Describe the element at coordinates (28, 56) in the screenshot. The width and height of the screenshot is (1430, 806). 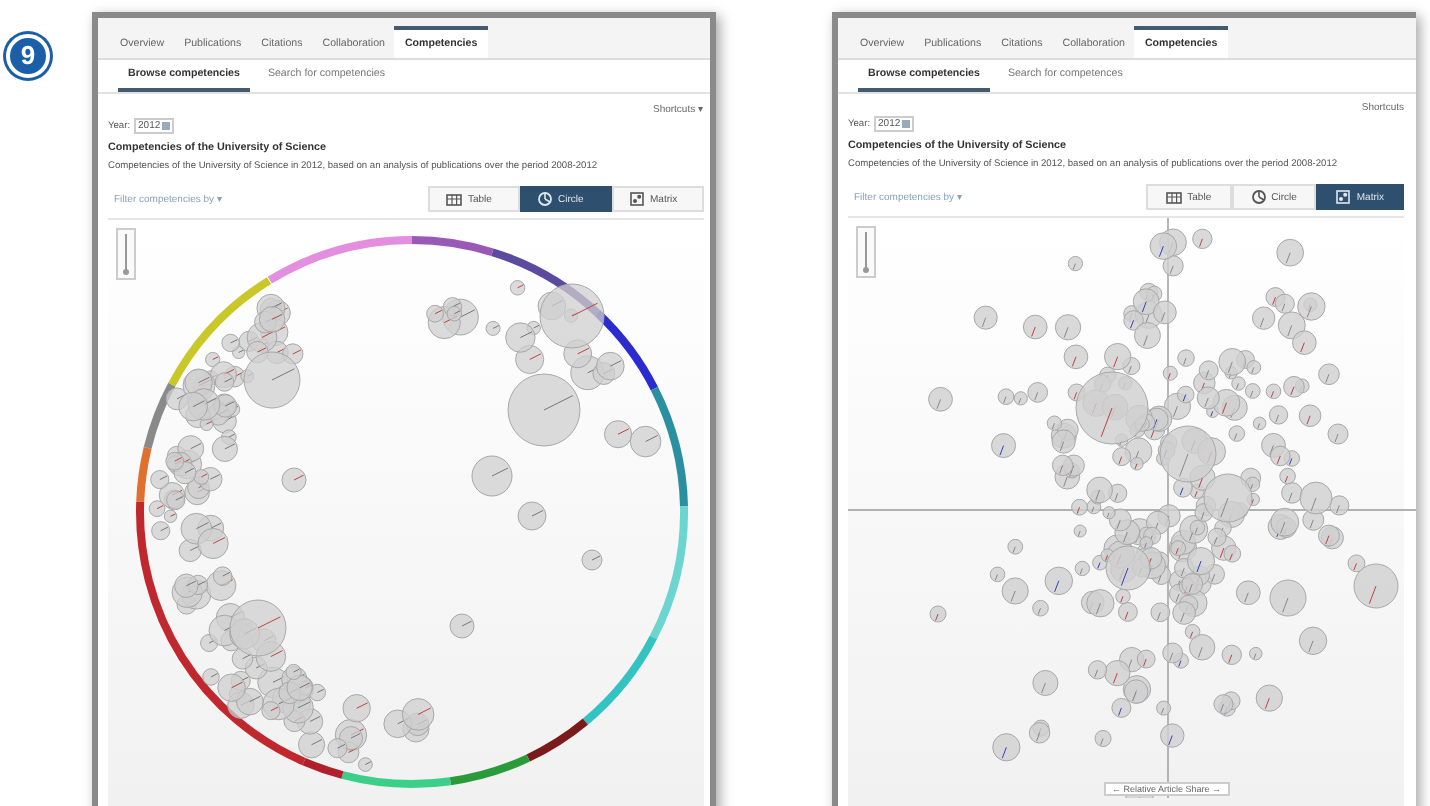
I see `step-number-badge: 9` at that location.